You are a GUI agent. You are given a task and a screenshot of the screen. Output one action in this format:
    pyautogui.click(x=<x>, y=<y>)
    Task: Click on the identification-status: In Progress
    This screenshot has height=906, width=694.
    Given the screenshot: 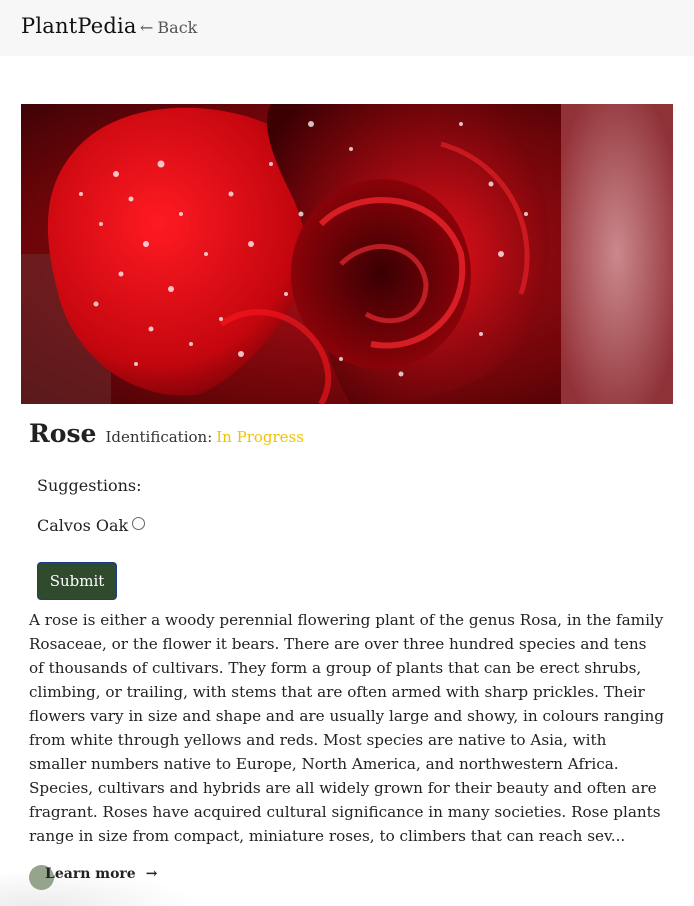 What is the action you would take?
    pyautogui.click(x=260, y=437)
    